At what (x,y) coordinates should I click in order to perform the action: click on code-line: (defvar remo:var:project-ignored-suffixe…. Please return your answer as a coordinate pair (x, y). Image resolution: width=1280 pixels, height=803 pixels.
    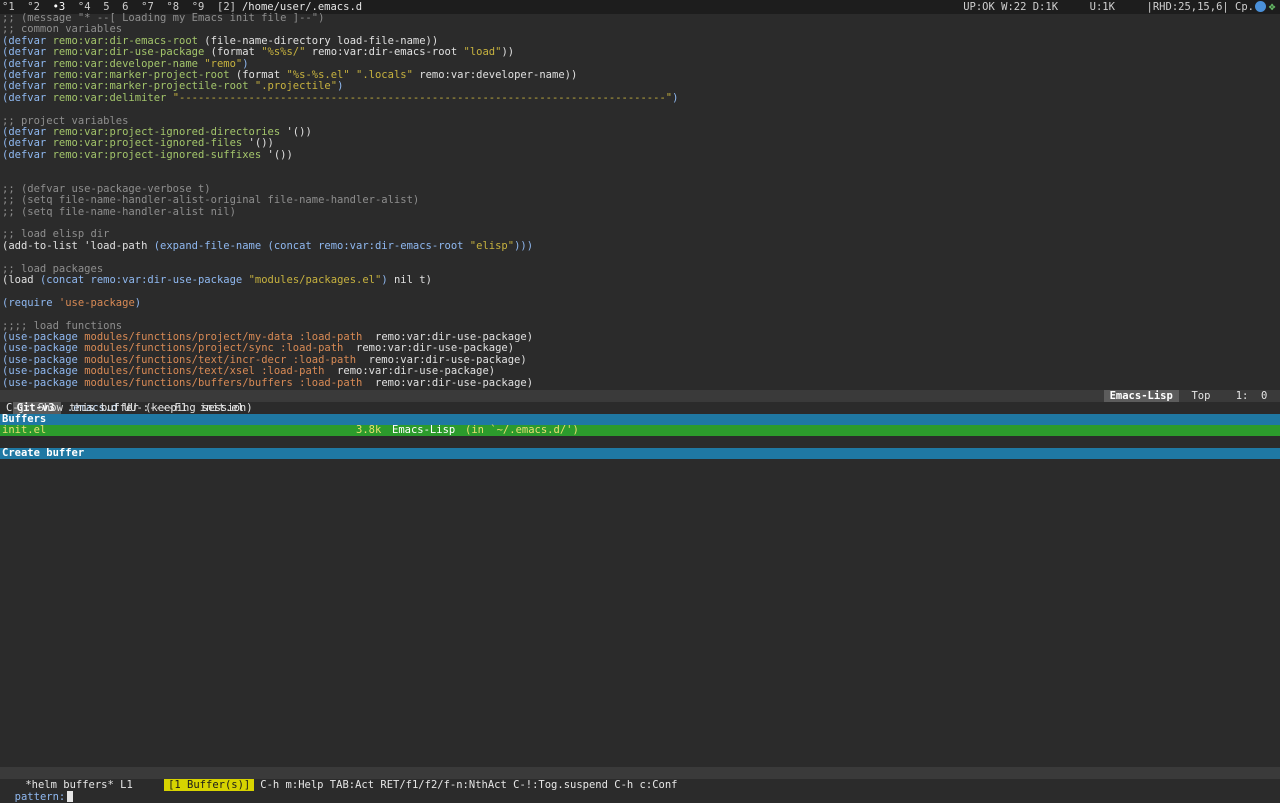
    Looking at the image, I should click on (640, 155).